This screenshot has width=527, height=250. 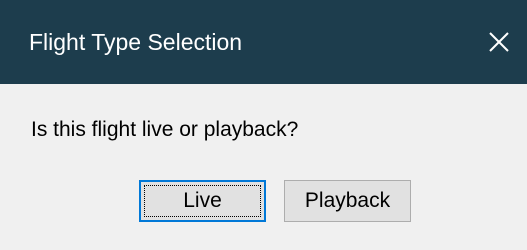 I want to click on close-icon, so click(x=499, y=42).